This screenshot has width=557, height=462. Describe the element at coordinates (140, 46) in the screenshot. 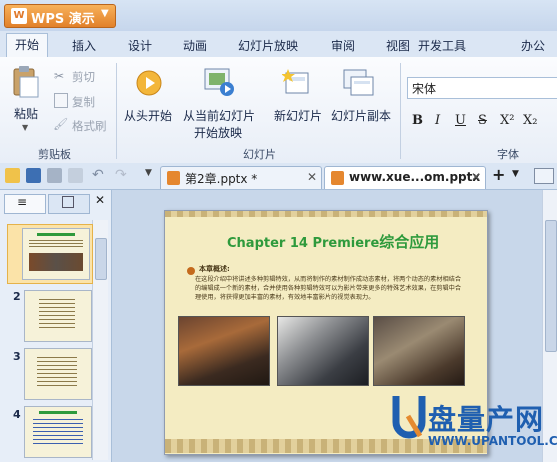

I see `tab-design: 设计` at that location.